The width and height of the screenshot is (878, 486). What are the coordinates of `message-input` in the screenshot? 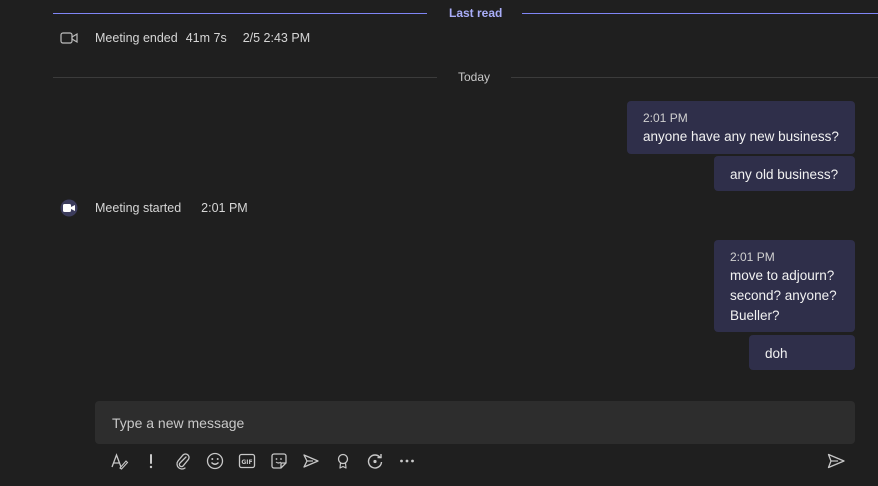 It's located at (475, 422).